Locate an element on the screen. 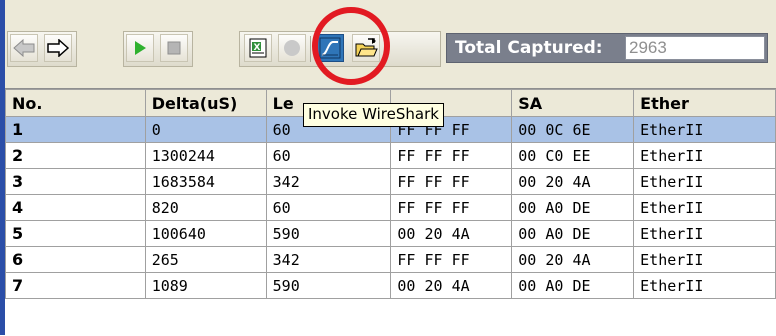  column-header-no: No. is located at coordinates (75, 103).